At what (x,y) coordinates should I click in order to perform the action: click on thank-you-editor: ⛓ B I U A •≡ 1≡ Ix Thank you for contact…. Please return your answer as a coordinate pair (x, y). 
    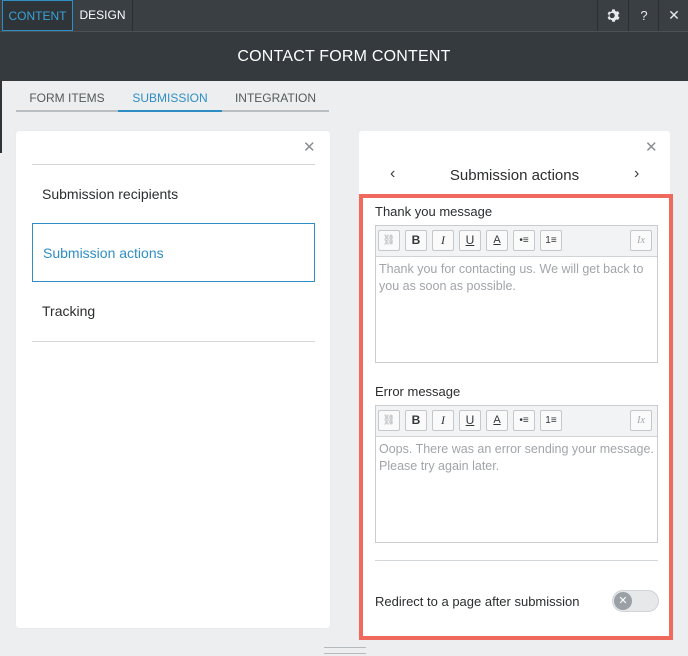
    Looking at the image, I should click on (516, 294).